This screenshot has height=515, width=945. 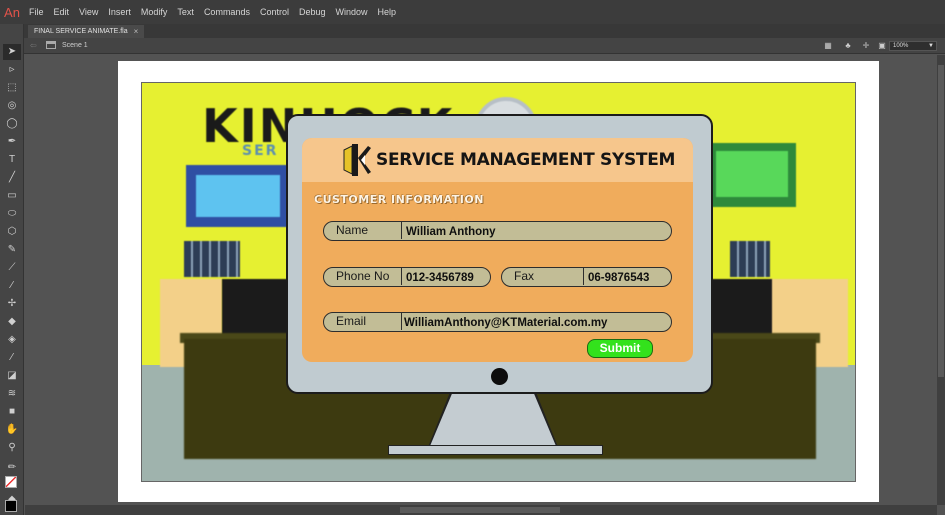 I want to click on zoom-tool-icon: ⚲, so click(x=12, y=448).